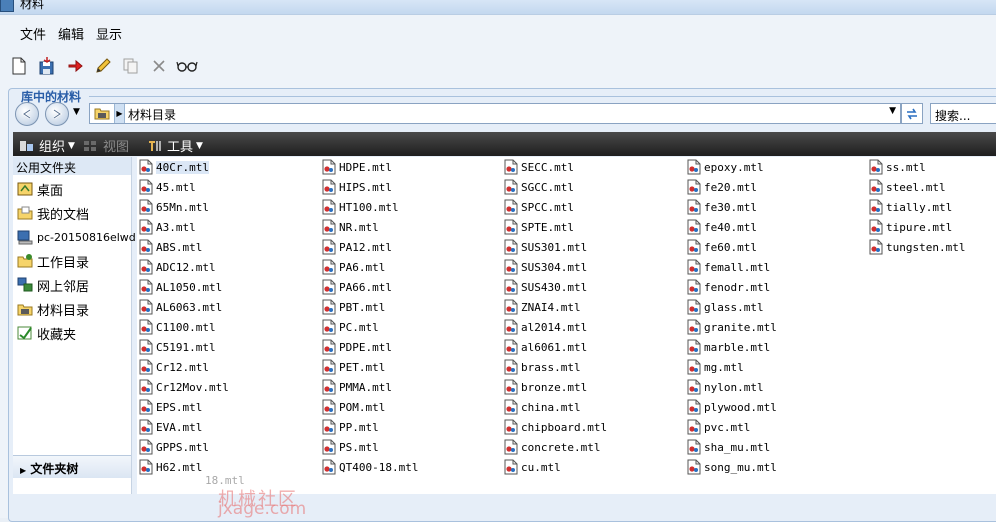 This screenshot has width=996, height=522. I want to click on file-item: Cr12Mov.mtl, so click(184, 387).